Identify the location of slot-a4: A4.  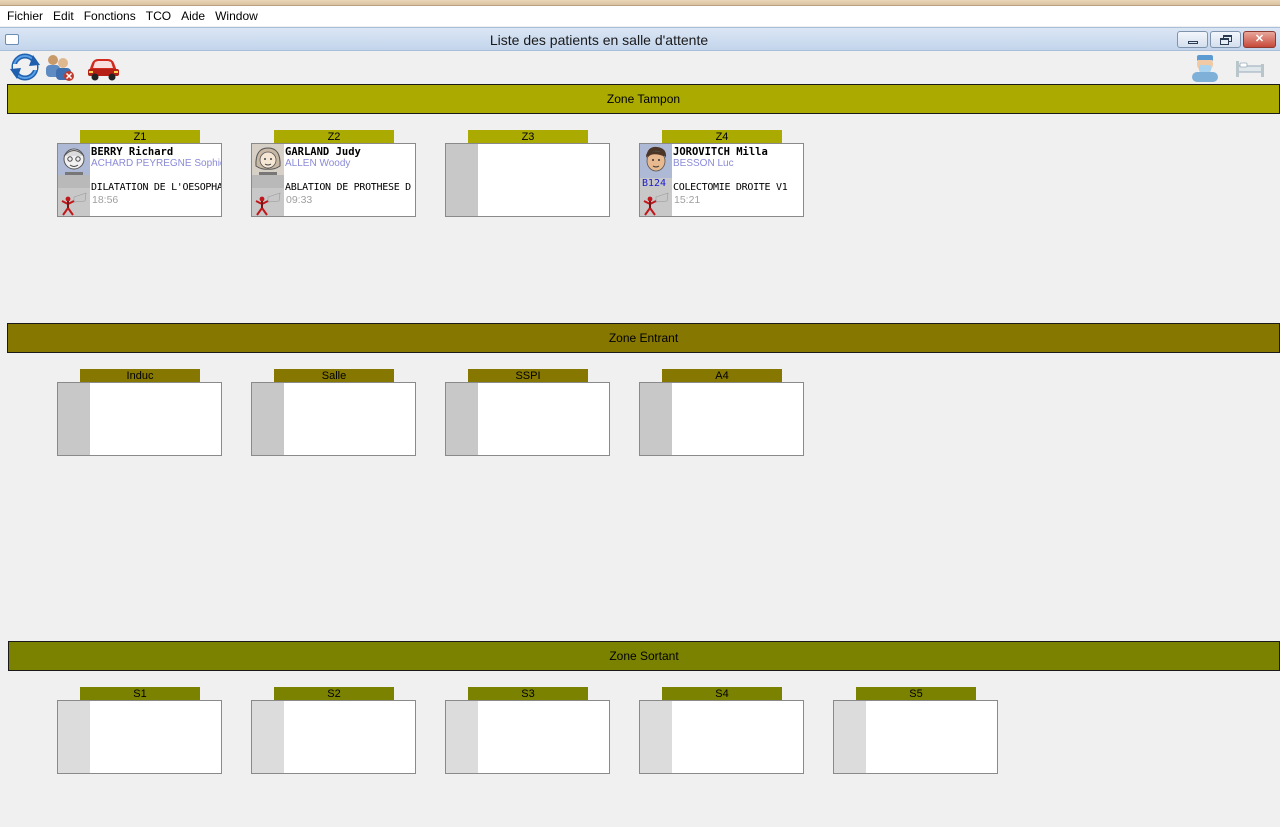
(721, 414).